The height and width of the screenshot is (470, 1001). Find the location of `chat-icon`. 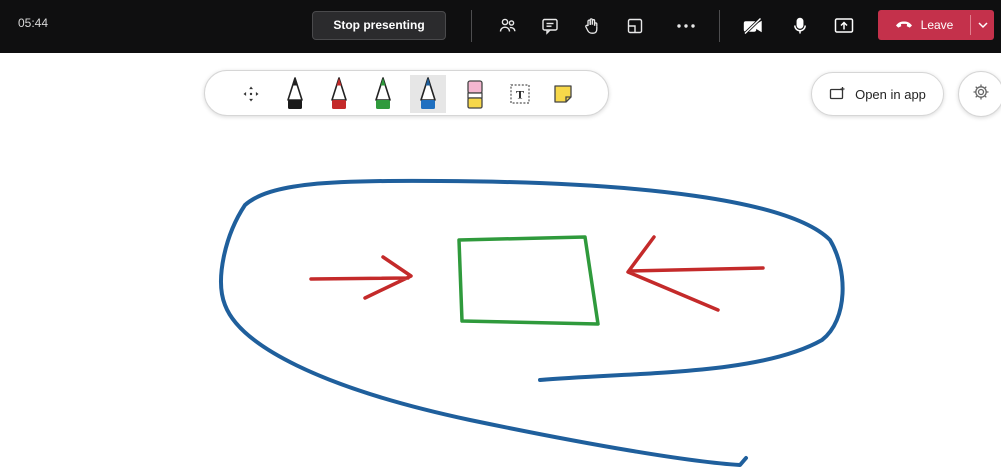

chat-icon is located at coordinates (550, 26).